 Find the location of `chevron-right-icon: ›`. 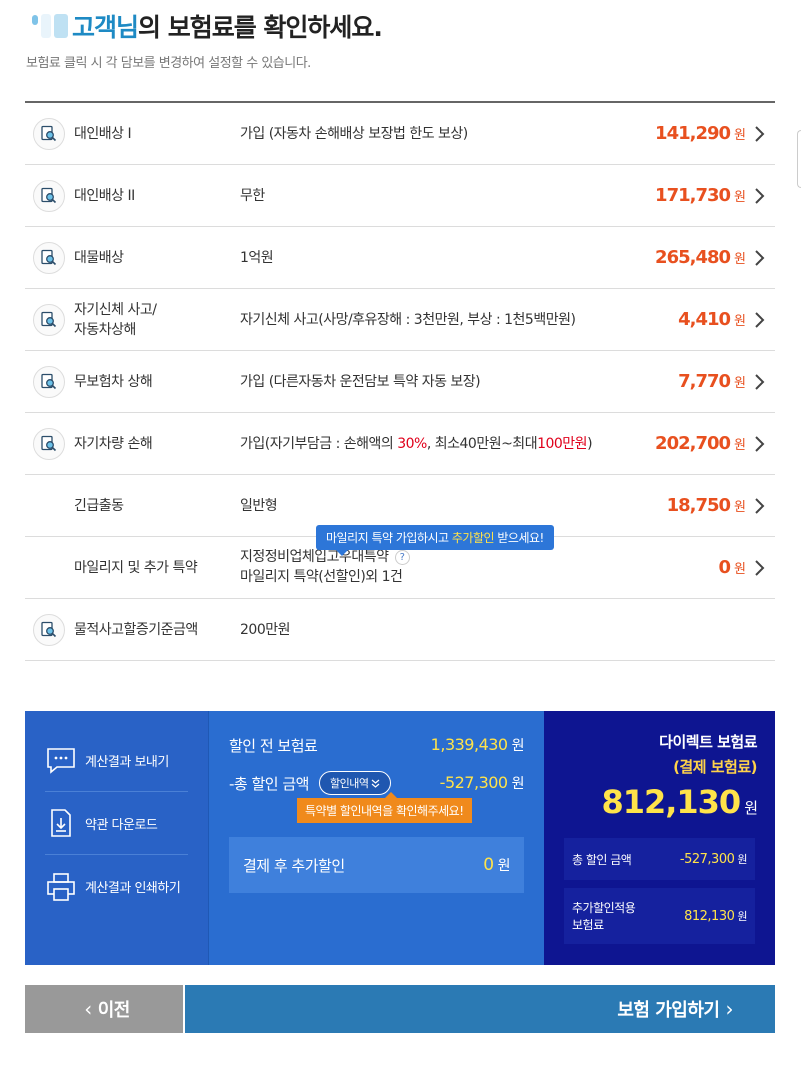

chevron-right-icon: › is located at coordinates (729, 1009).